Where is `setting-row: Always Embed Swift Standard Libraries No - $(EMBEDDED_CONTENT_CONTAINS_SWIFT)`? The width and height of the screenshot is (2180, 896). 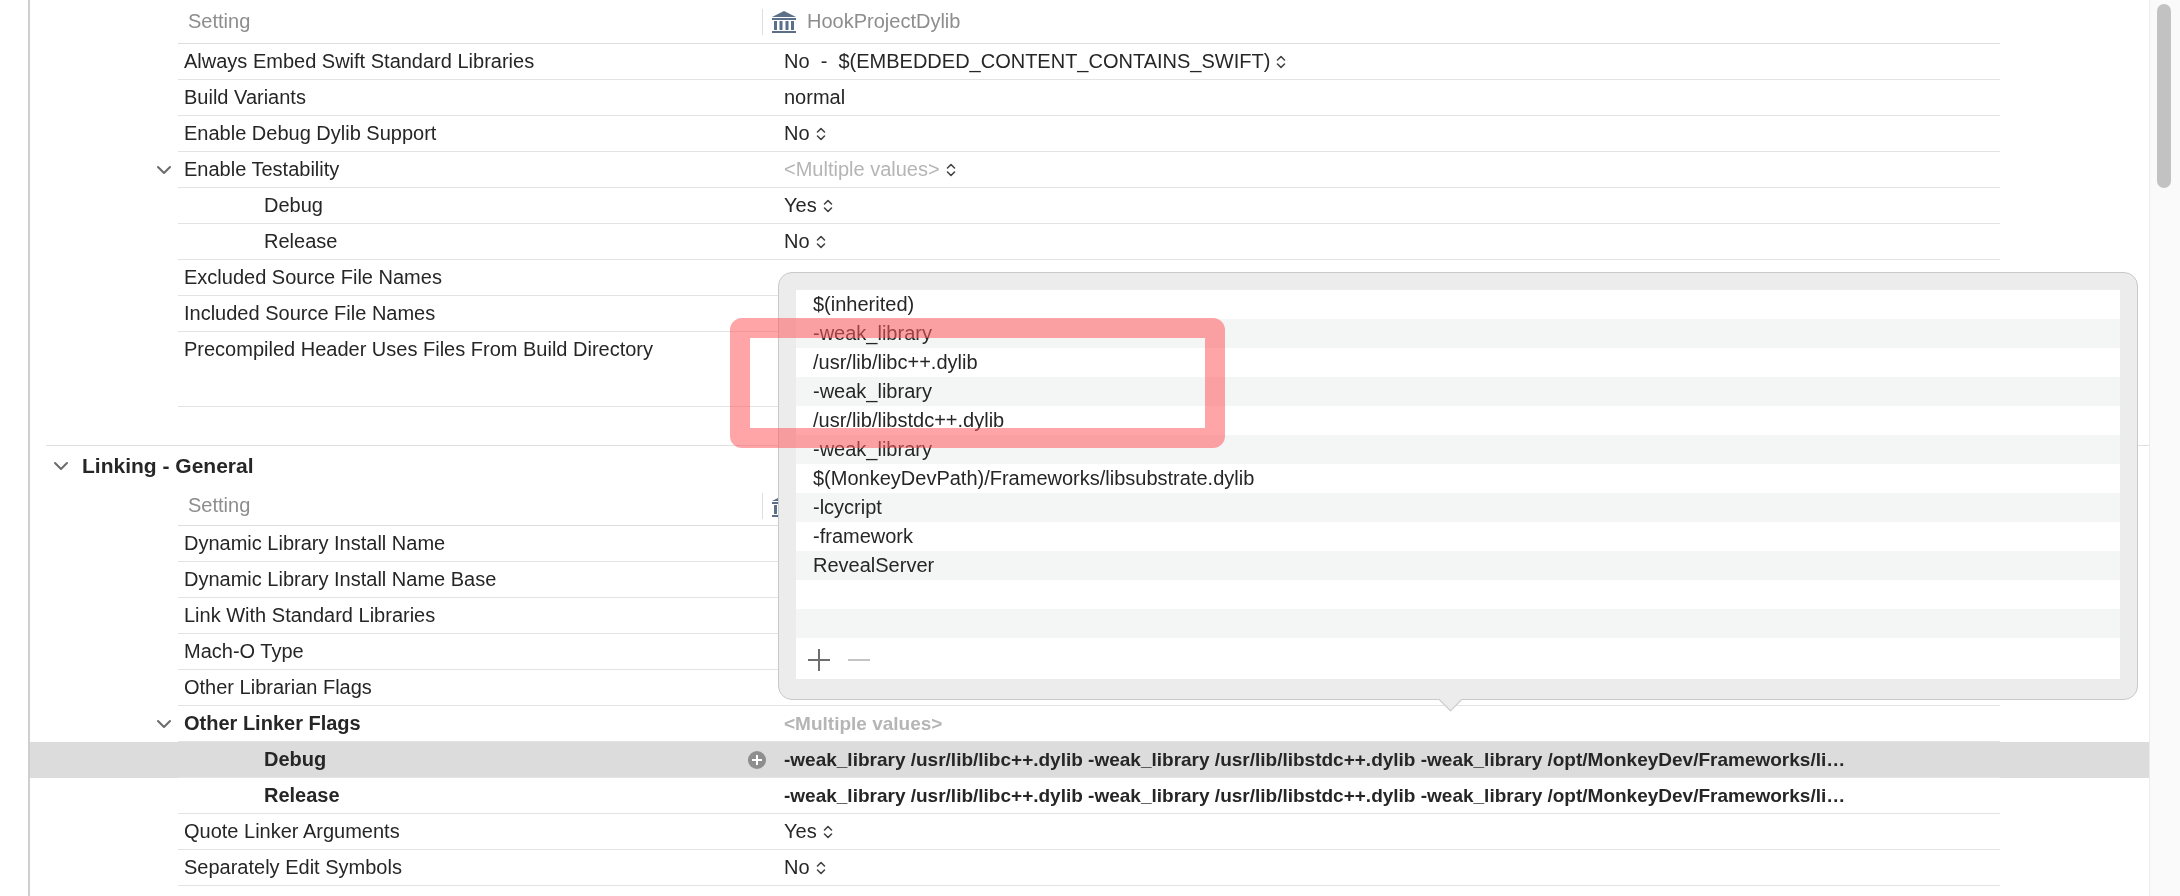
setting-row: Always Embed Swift Standard Libraries No - $(EMBEDDED_CONTENT_CONTAINS_SWIFT) is located at coordinates (1089, 62).